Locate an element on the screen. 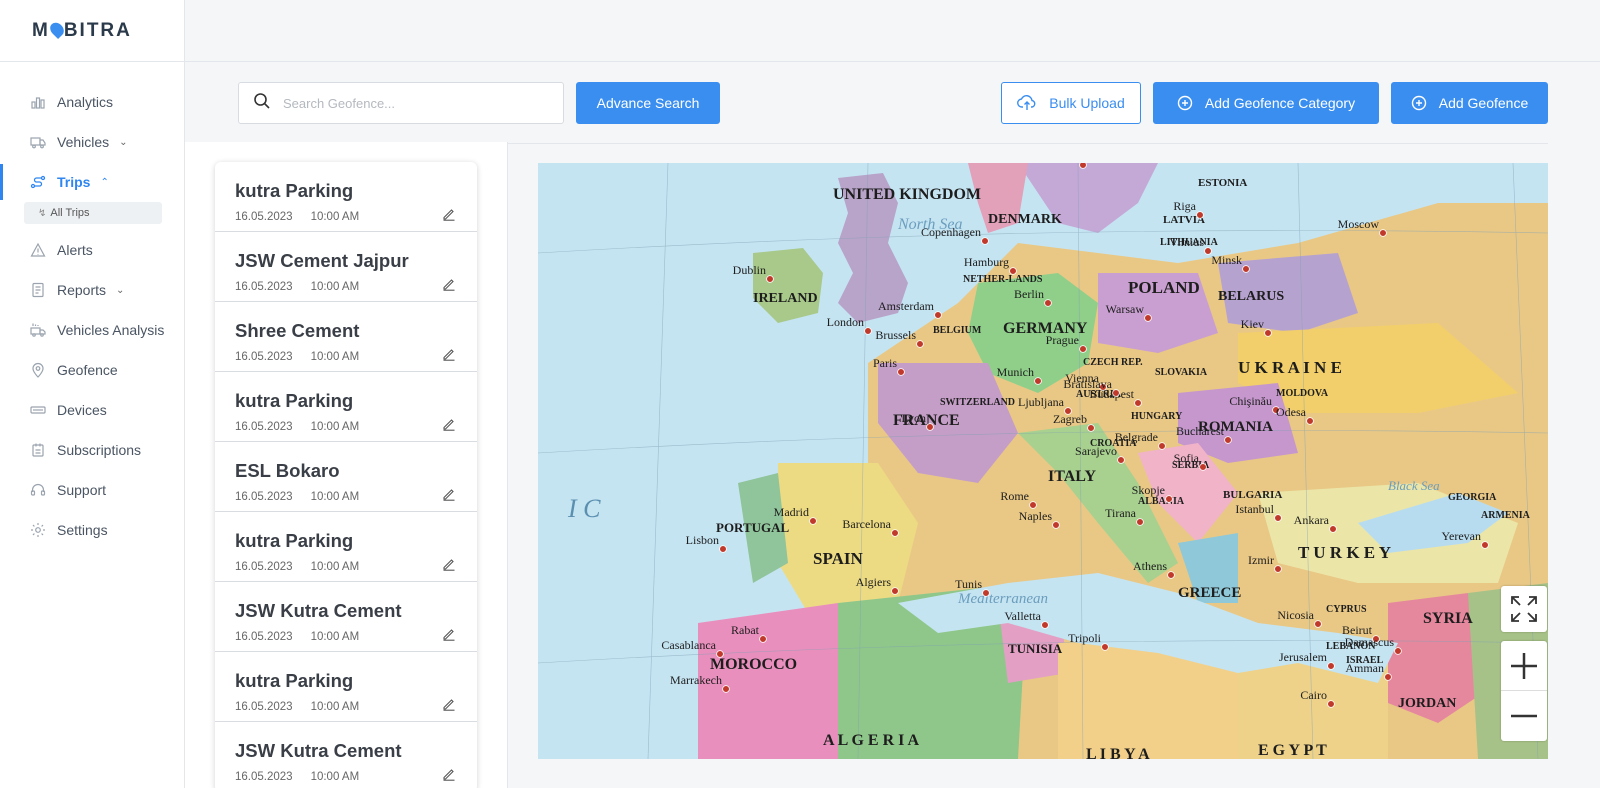 Image resolution: width=1600 pixels, height=788 pixels. sidebar-item-settings: Settings is located at coordinates (92, 530).